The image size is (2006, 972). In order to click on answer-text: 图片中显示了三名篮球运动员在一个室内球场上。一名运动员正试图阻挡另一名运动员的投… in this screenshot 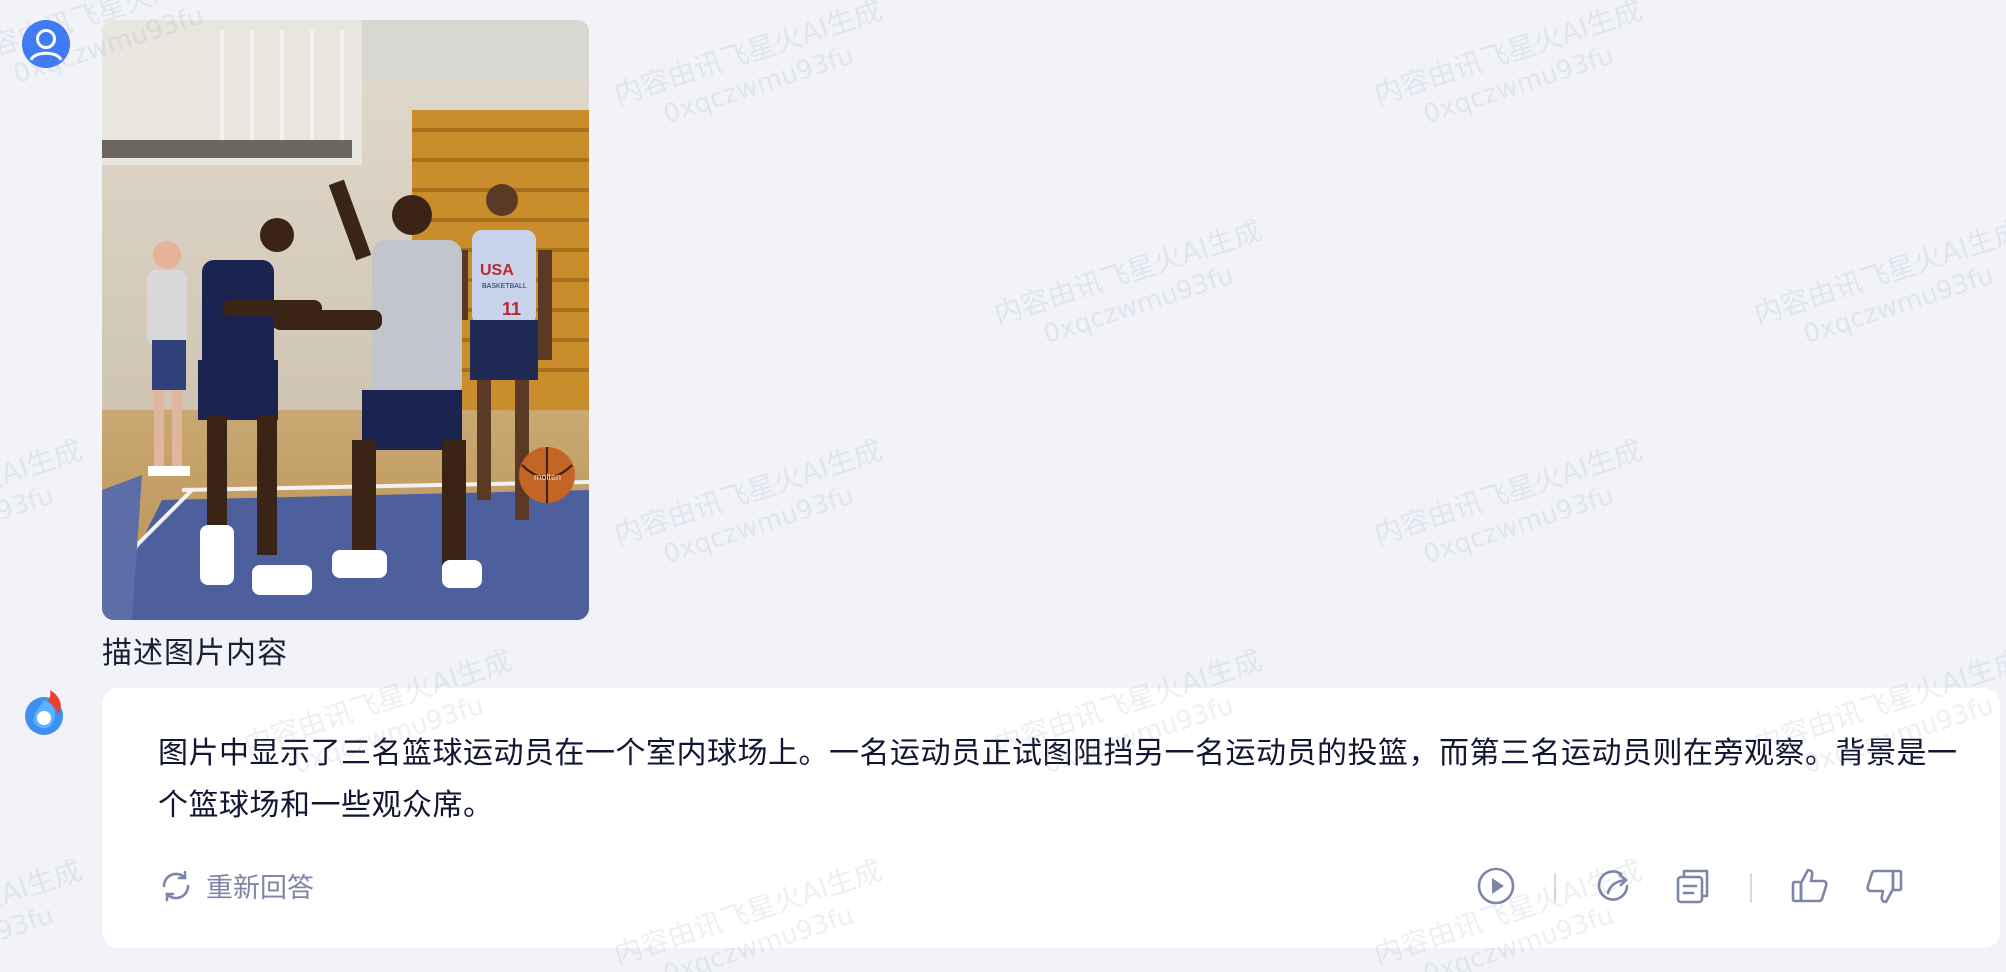, I will do `click(1058, 779)`.